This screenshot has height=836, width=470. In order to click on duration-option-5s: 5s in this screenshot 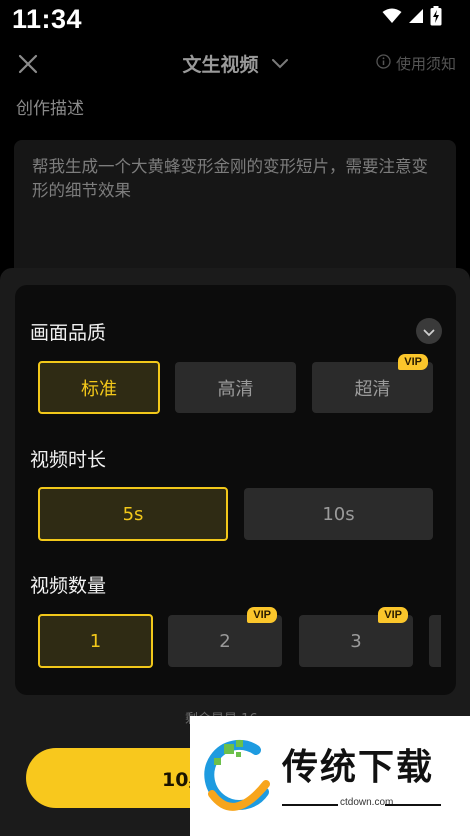, I will do `click(133, 514)`.